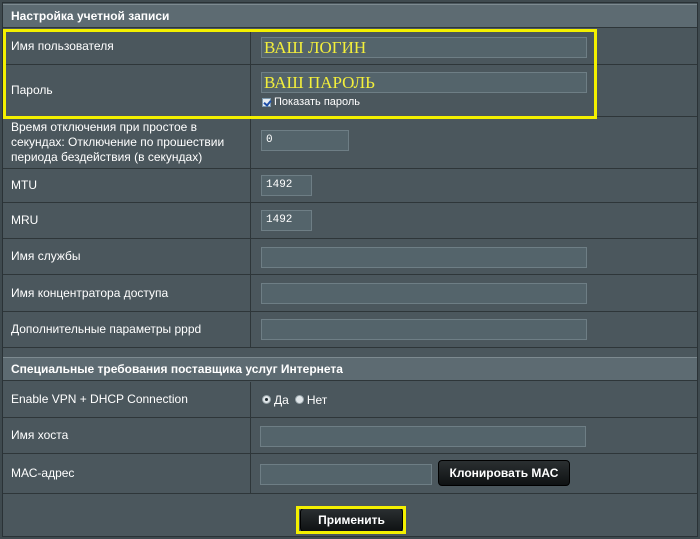  What do you see at coordinates (424, 257) in the screenshot?
I see `service-name-input` at bounding box center [424, 257].